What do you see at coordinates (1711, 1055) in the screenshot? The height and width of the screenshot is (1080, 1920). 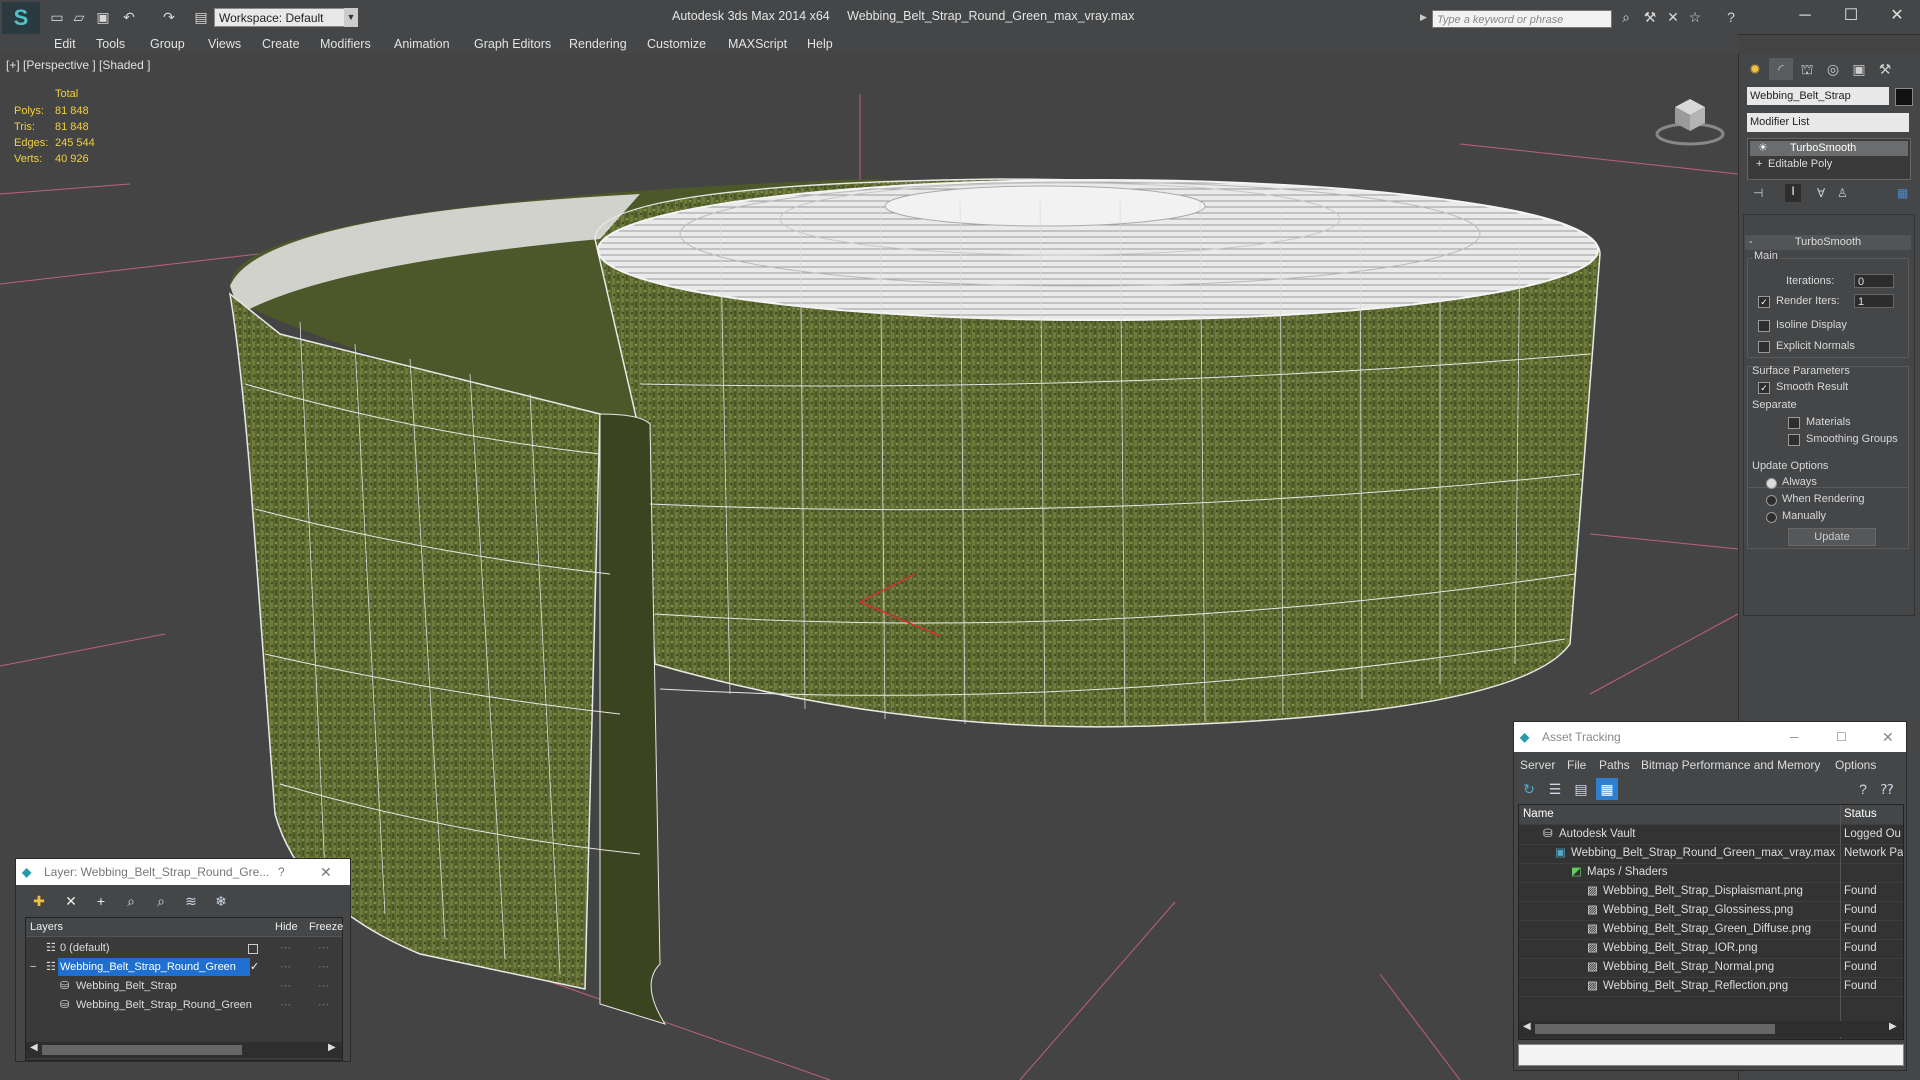 I see `asset-path-field` at bounding box center [1711, 1055].